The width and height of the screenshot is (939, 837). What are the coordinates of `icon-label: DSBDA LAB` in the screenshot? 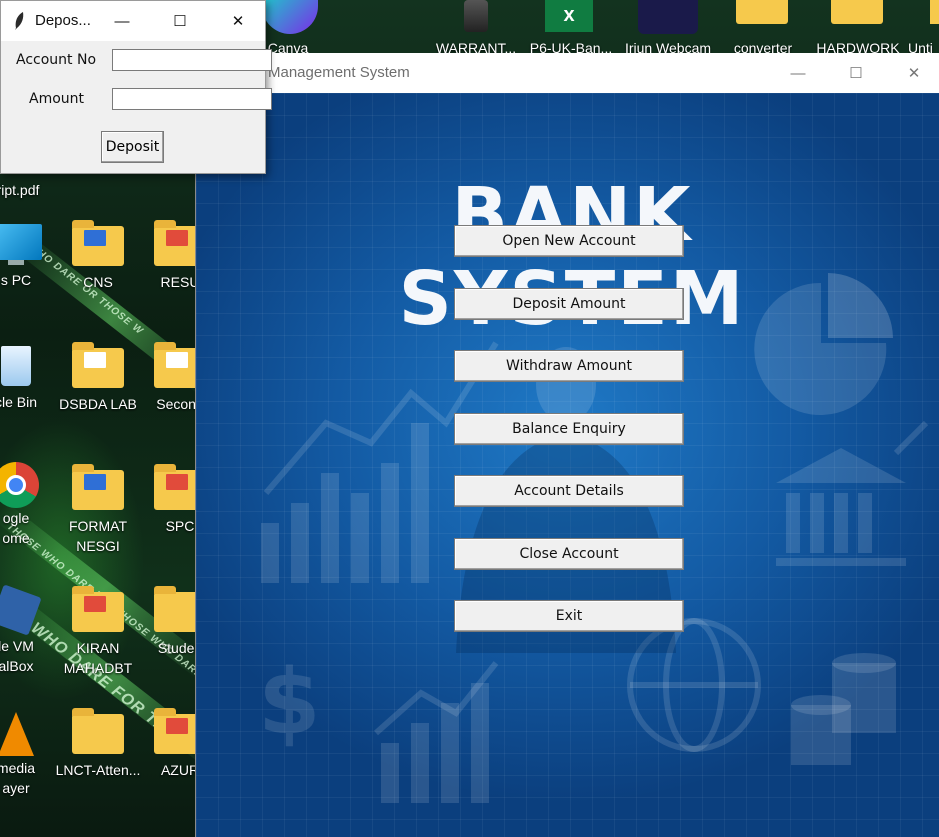 It's located at (98, 404).